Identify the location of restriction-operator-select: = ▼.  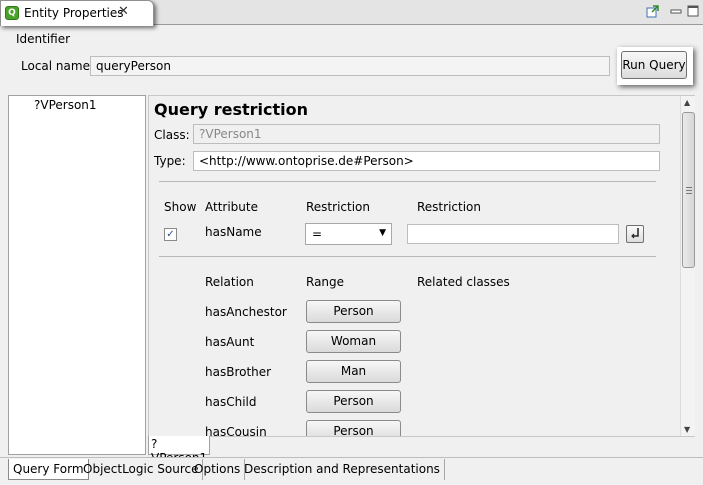
(348, 234).